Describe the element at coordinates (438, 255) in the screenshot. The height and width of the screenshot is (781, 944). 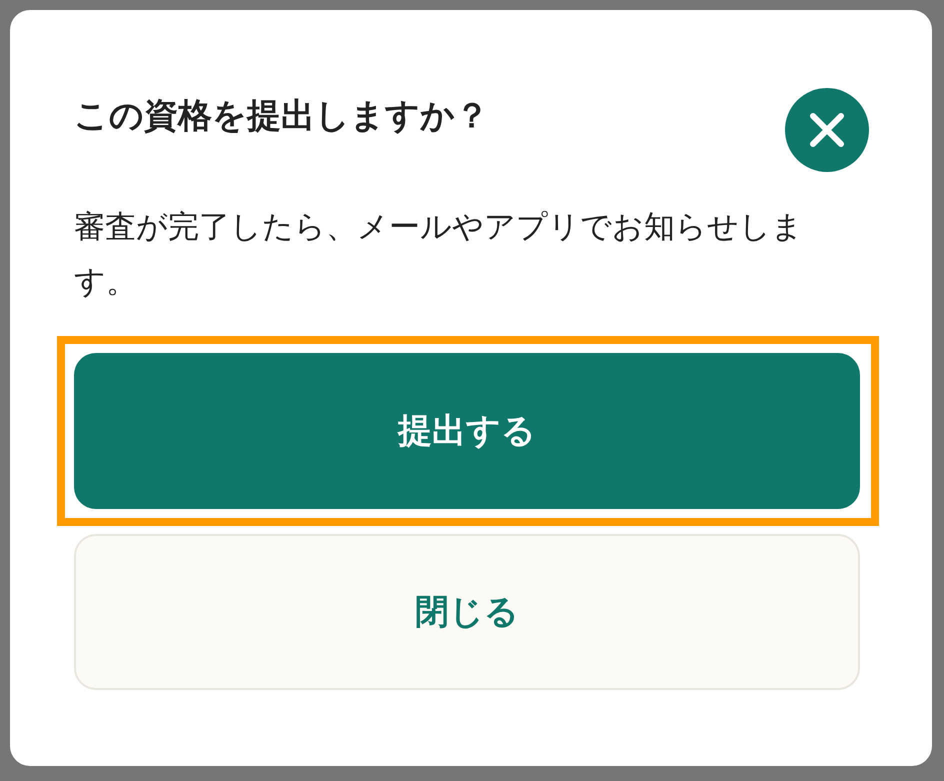
I see `dialog-message: 審査が完了したら、メールやアプリでお知らせします。` at that location.